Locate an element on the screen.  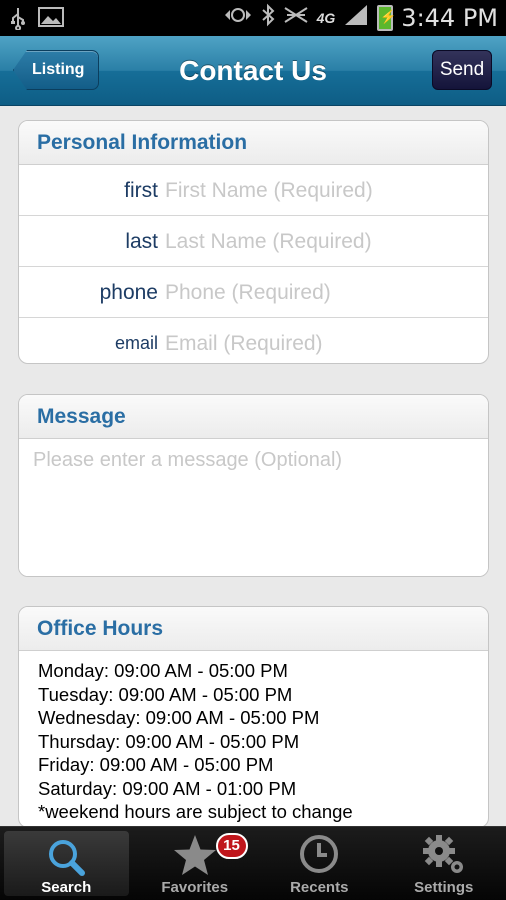
clock-icon is located at coordinates (319, 850).